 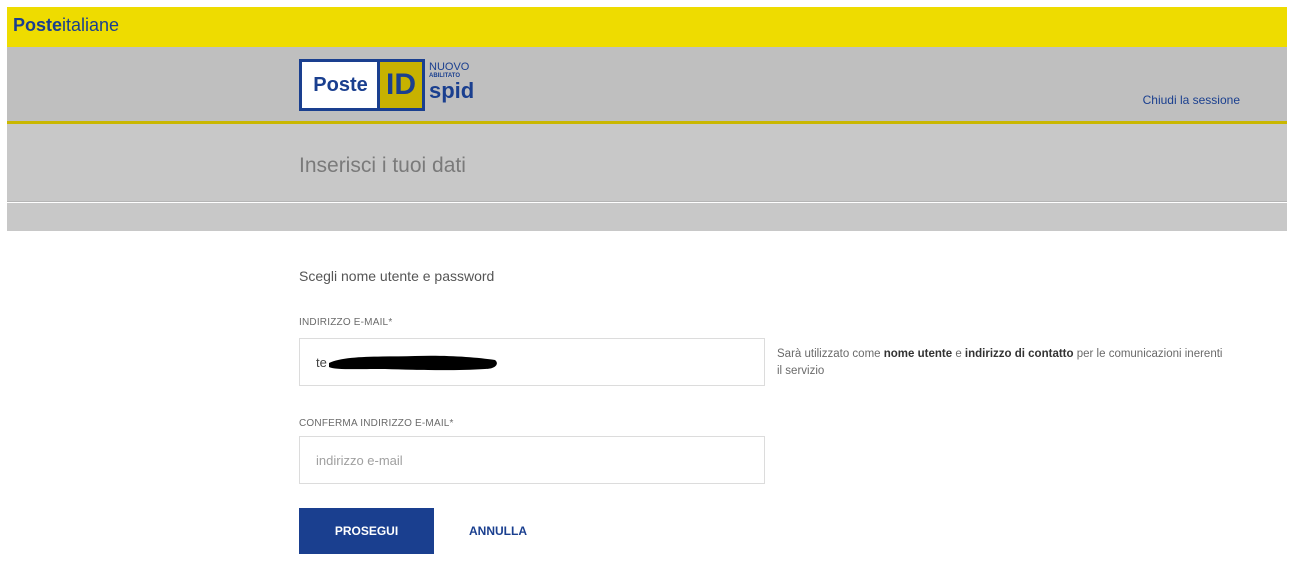 What do you see at coordinates (918, 354) in the screenshot?
I see `helper-bold-username: nome utente` at bounding box center [918, 354].